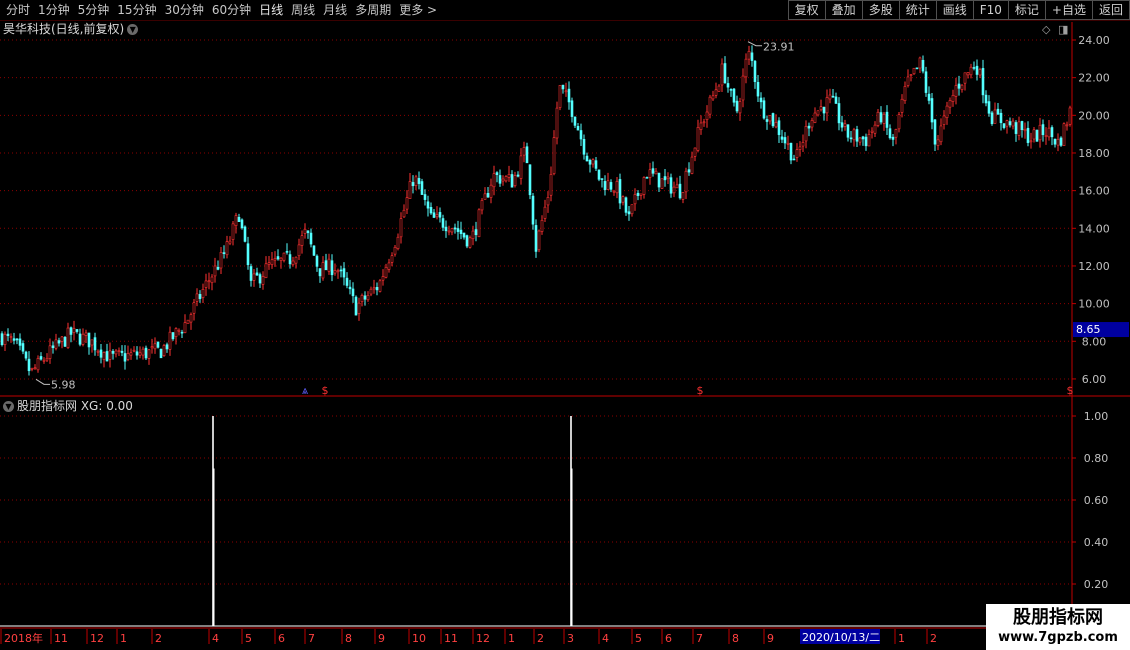 The image size is (1130, 650). I want to click on high-marker, so click(754, 44).